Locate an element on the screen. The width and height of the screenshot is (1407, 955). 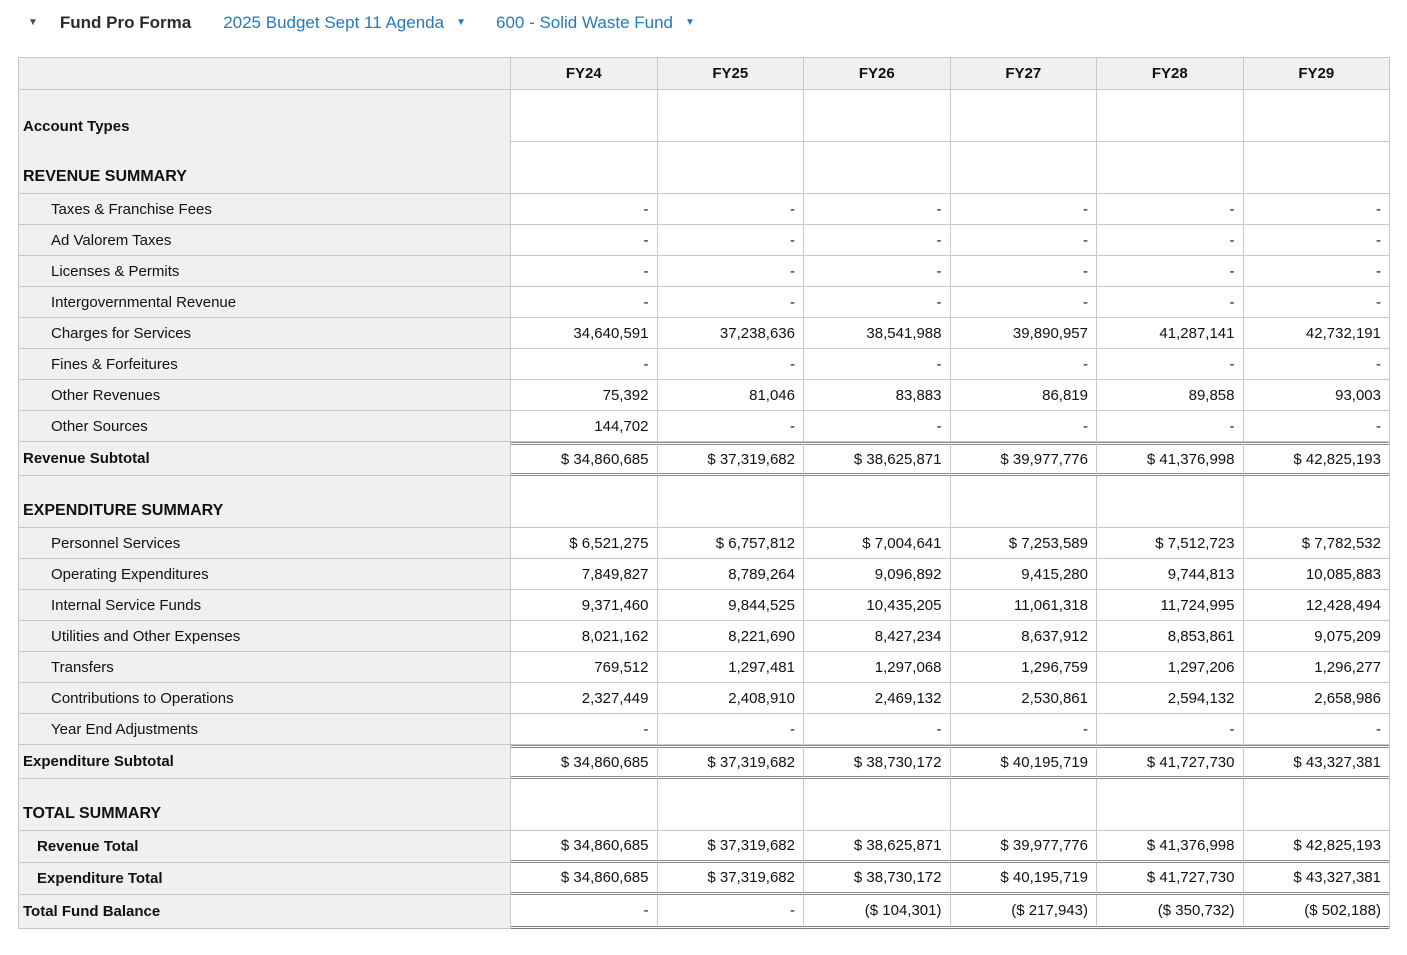
section-label: Account Types is located at coordinates (265, 116).